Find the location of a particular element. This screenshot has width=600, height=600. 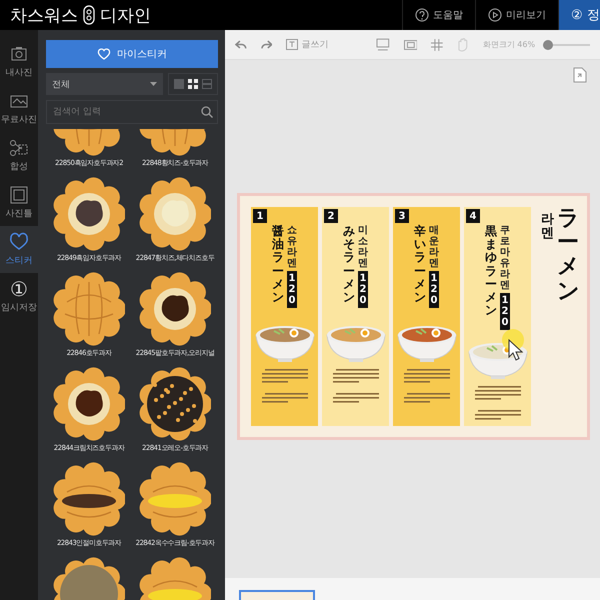

zoom-label: 화면크기 46% is located at coordinates (509, 44).